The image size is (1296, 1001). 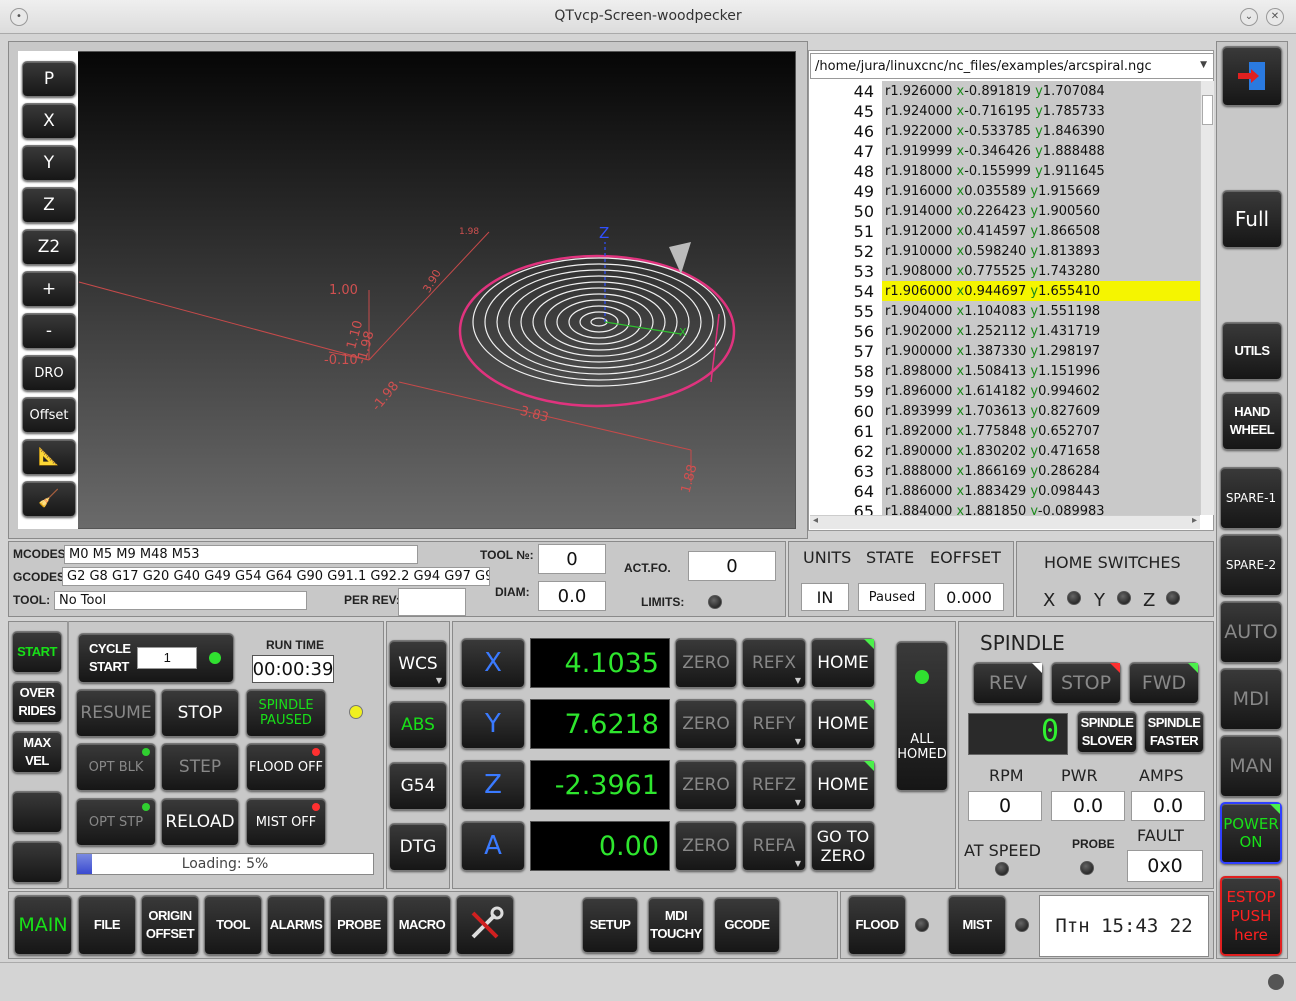 I want to click on view-z2-button: Z2, so click(x=49, y=247).